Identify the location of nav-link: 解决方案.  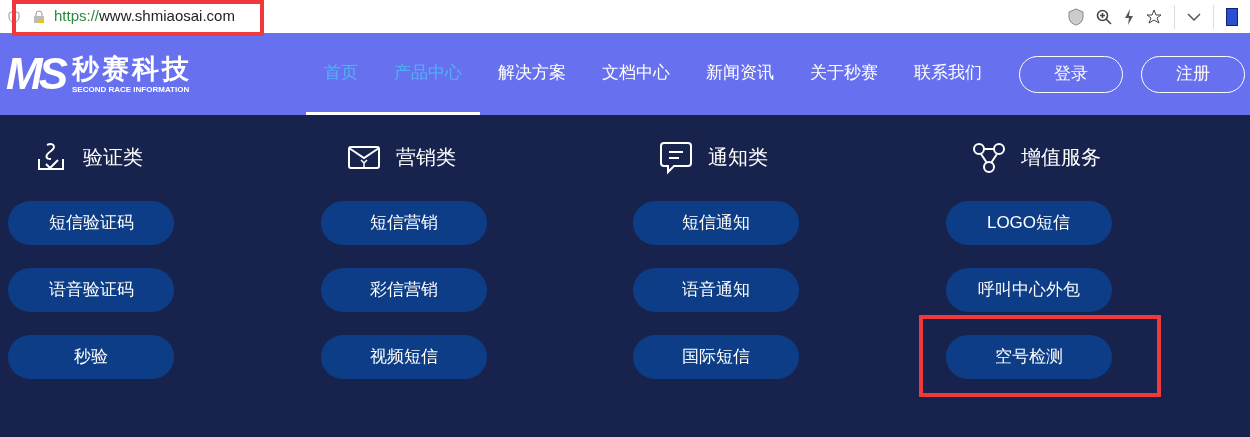
(532, 74).